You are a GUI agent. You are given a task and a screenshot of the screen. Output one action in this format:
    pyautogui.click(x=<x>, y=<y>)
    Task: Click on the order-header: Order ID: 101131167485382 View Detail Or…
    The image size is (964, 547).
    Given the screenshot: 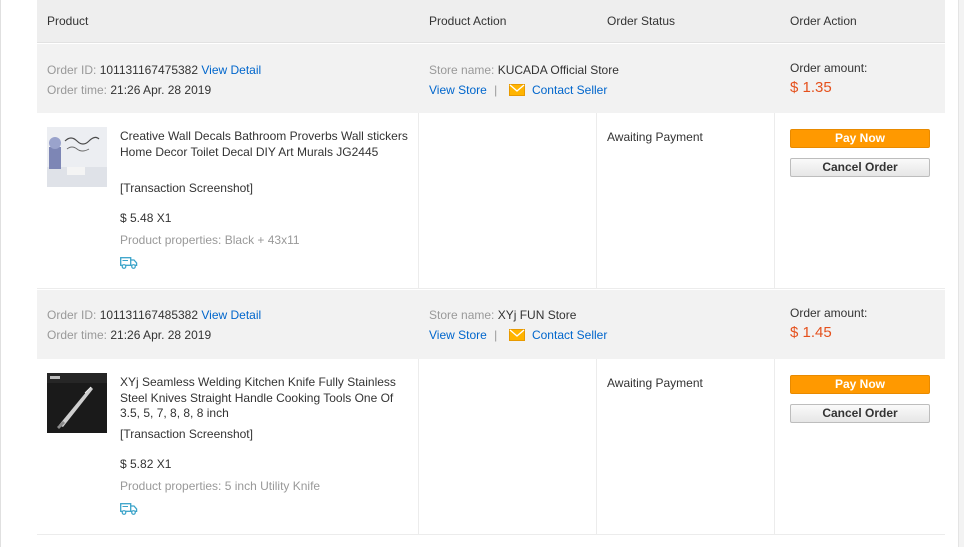 What is the action you would take?
    pyautogui.click(x=491, y=324)
    